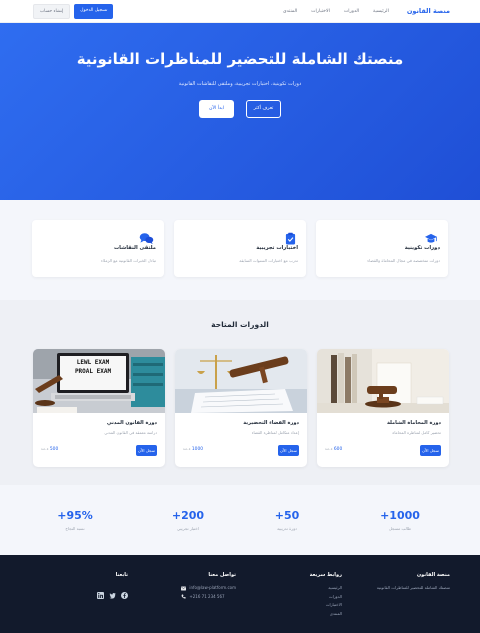 The image size is (480, 633). Describe the element at coordinates (326, 588) in the screenshot. I see `footer-link-home: الرئيسية` at that location.